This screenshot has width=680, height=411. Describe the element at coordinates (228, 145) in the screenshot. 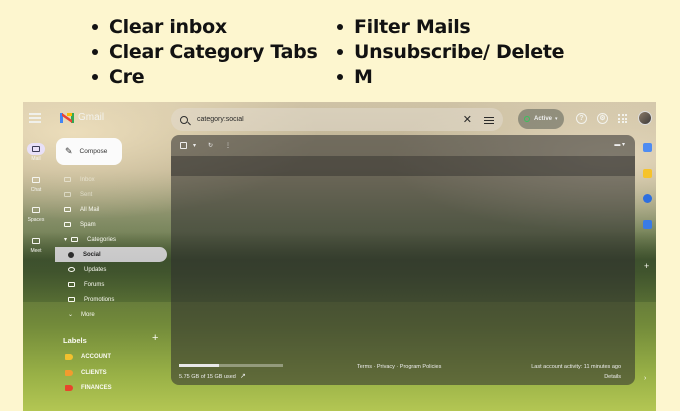

I see `more-options-icon: ⋮` at that location.